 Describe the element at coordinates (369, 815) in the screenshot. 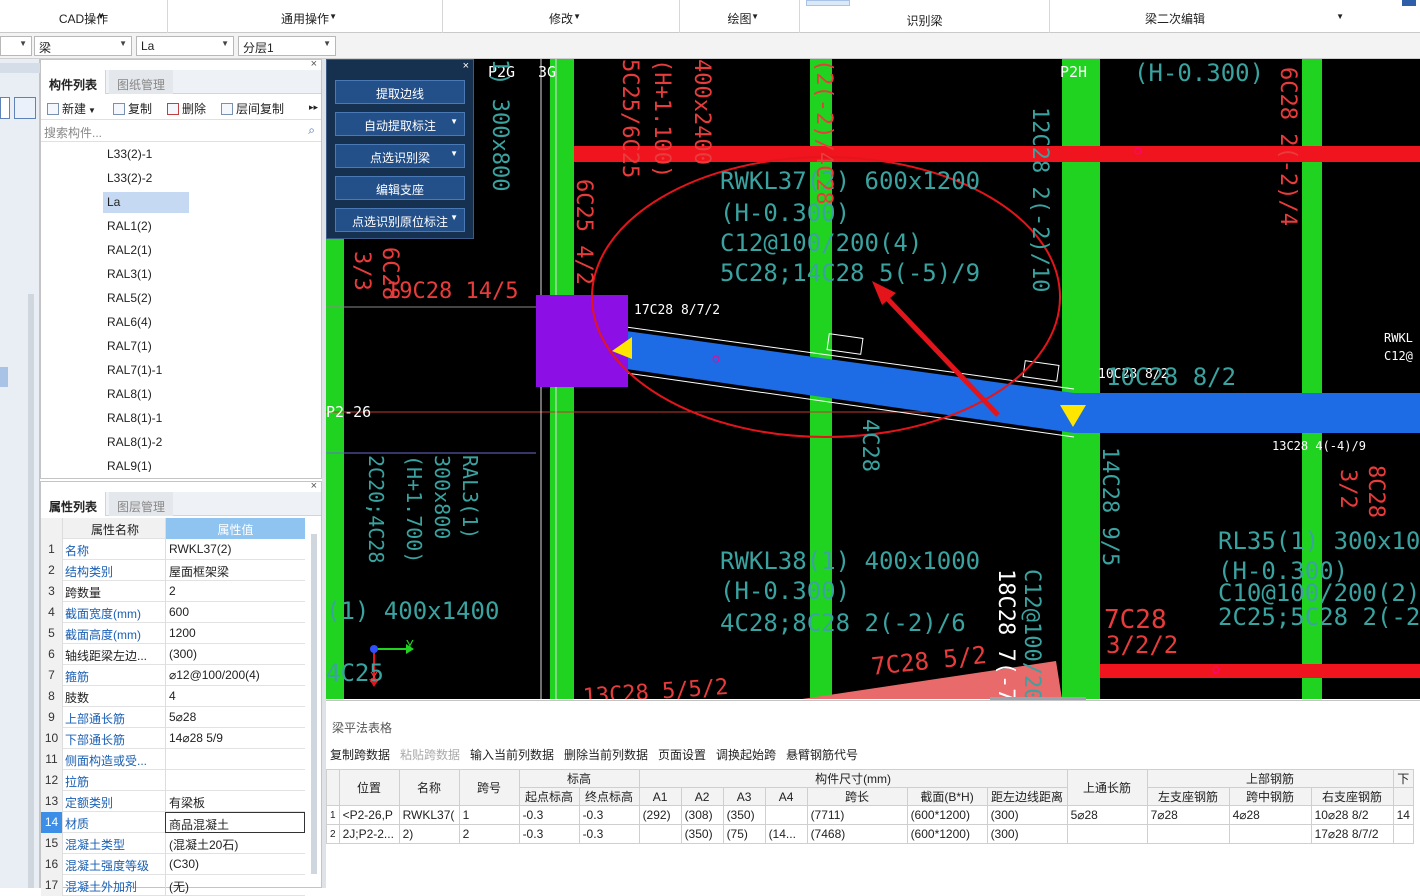

I see `table-cell: <P2-26,P` at that location.